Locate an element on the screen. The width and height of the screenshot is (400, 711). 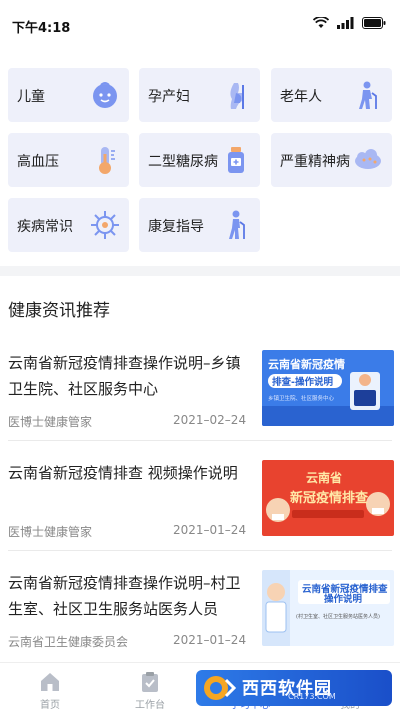
category-tile-hypertension: 高血压 is located at coordinates (68, 160).